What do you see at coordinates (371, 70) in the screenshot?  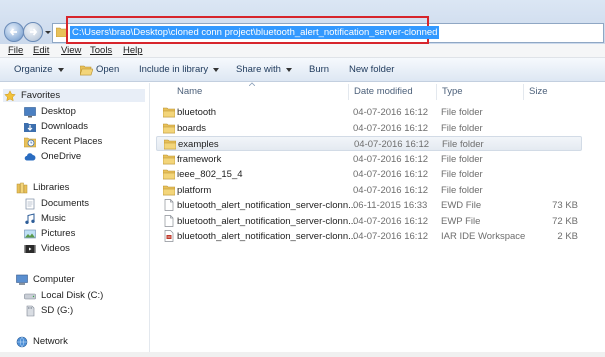 I see `new-folder-button: New folder` at bounding box center [371, 70].